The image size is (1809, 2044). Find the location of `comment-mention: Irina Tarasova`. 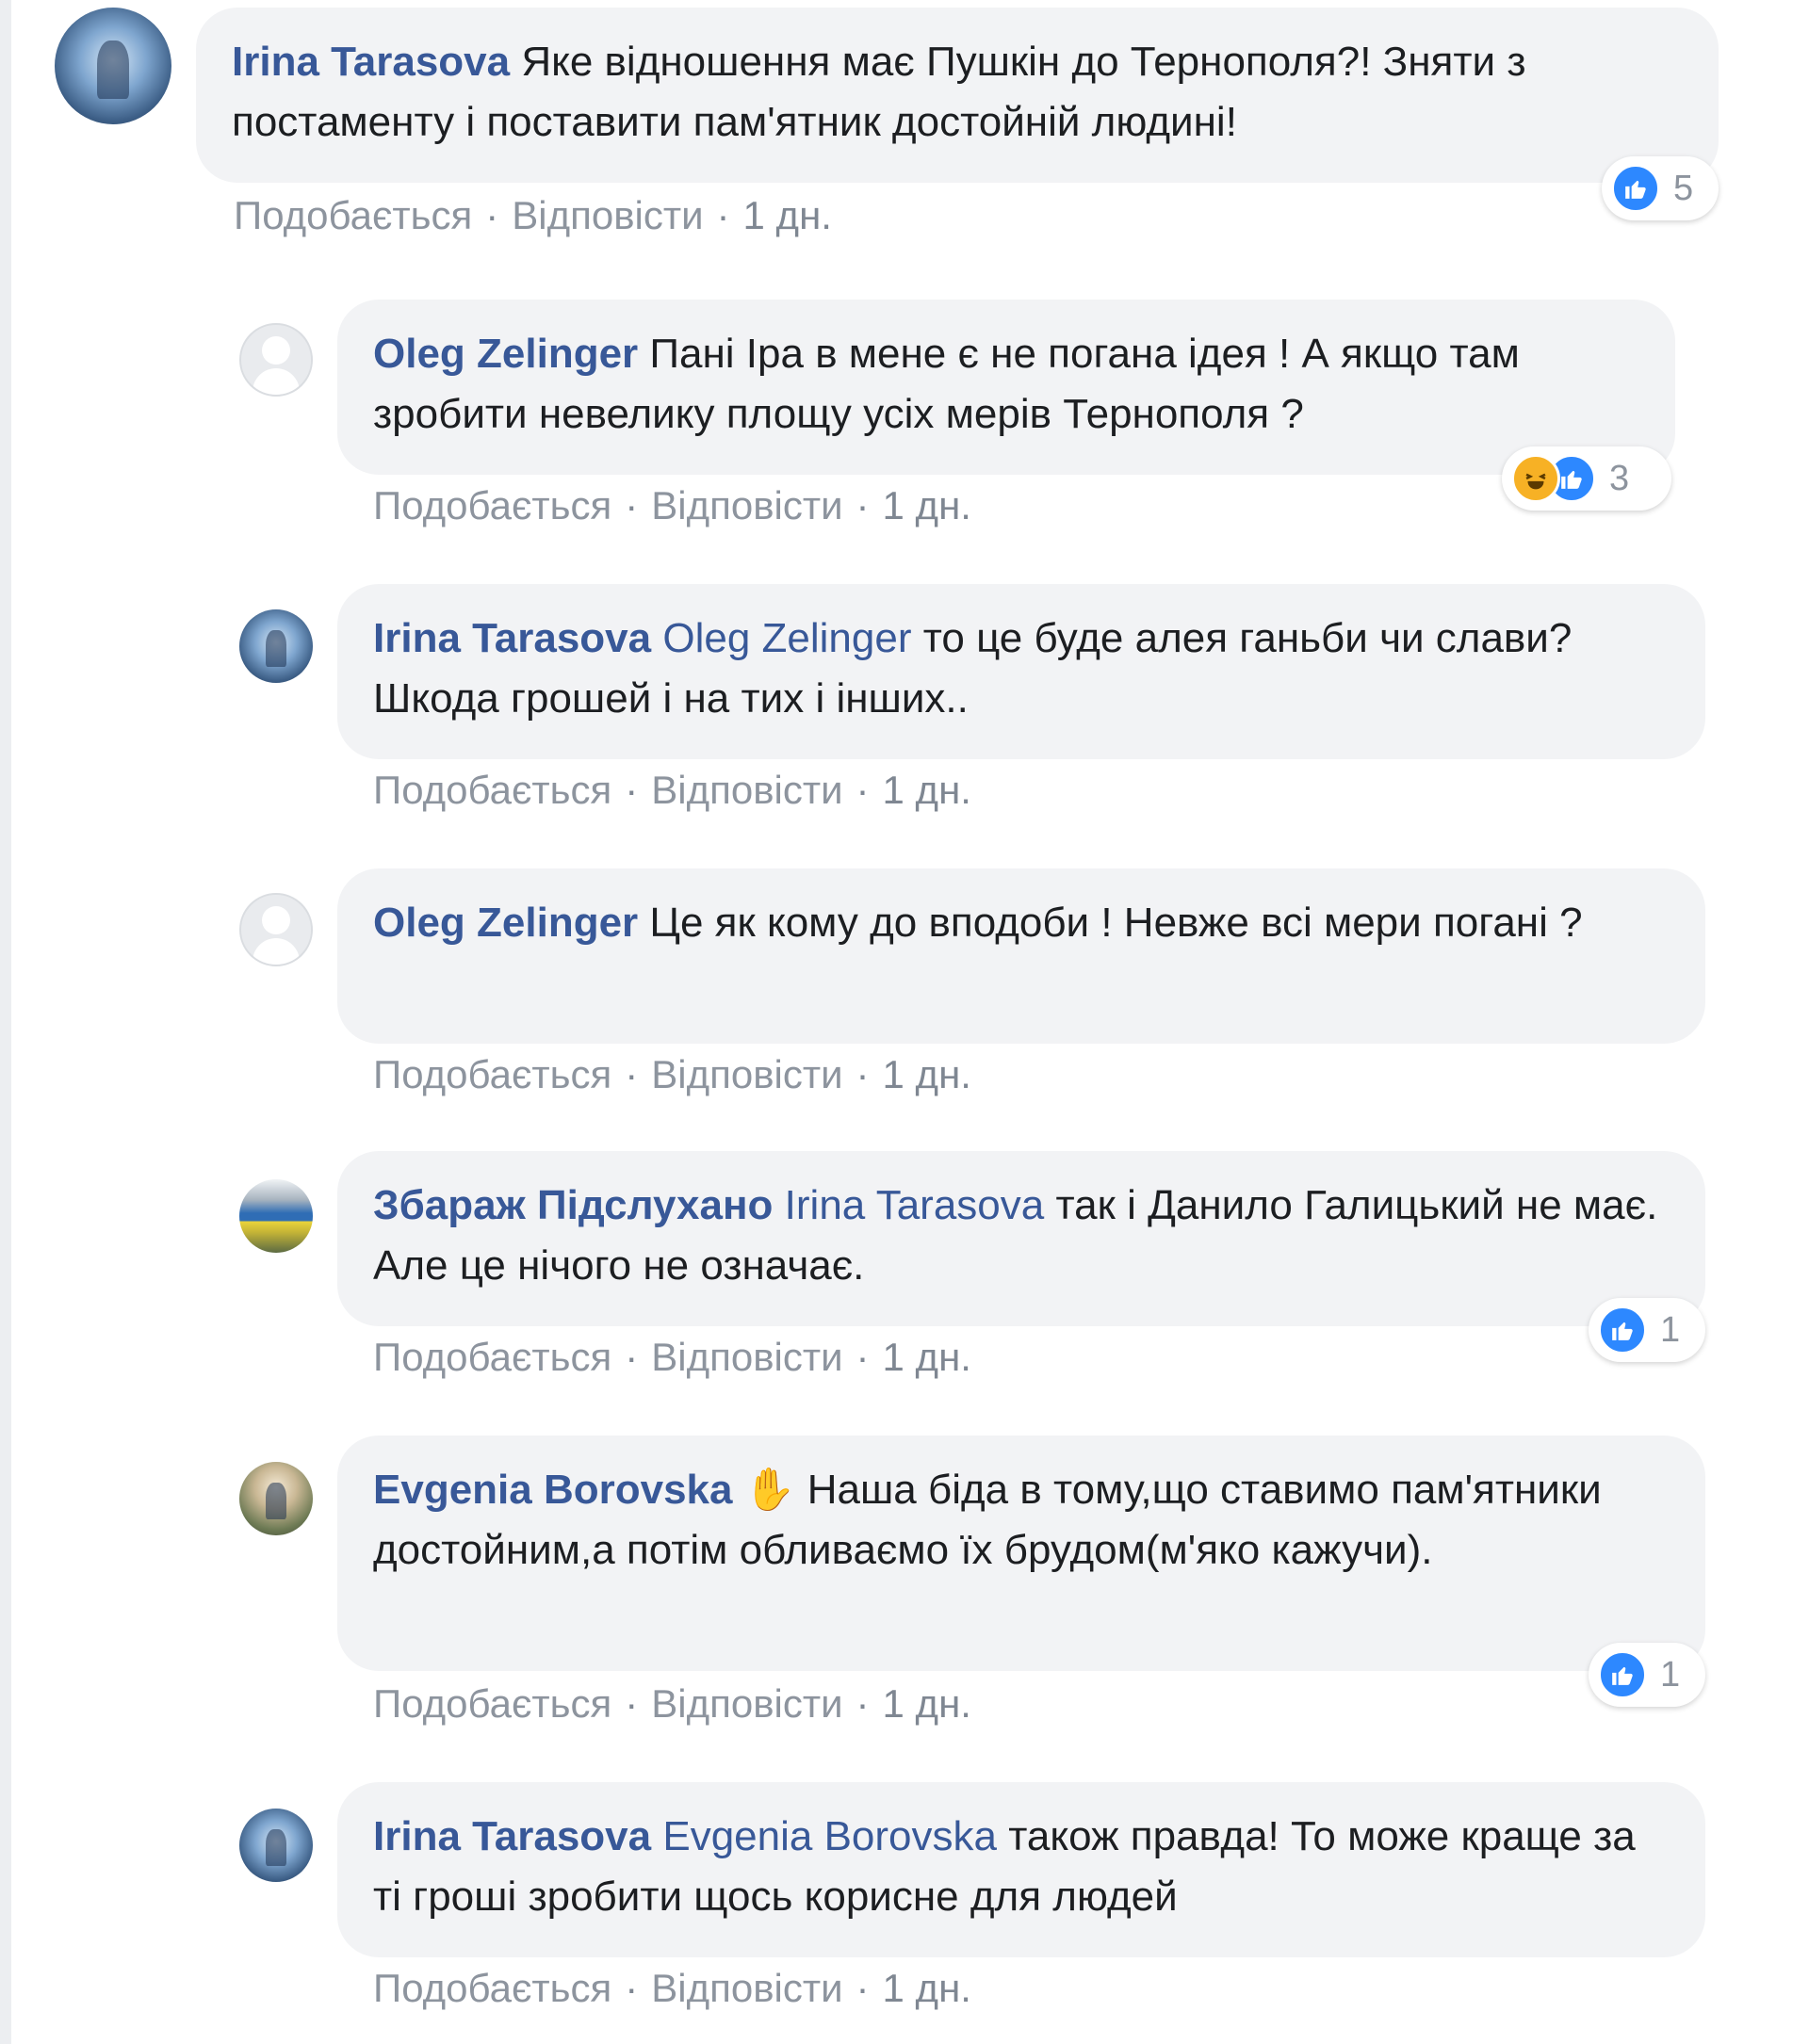

comment-mention: Irina Tarasova is located at coordinates (915, 1205).